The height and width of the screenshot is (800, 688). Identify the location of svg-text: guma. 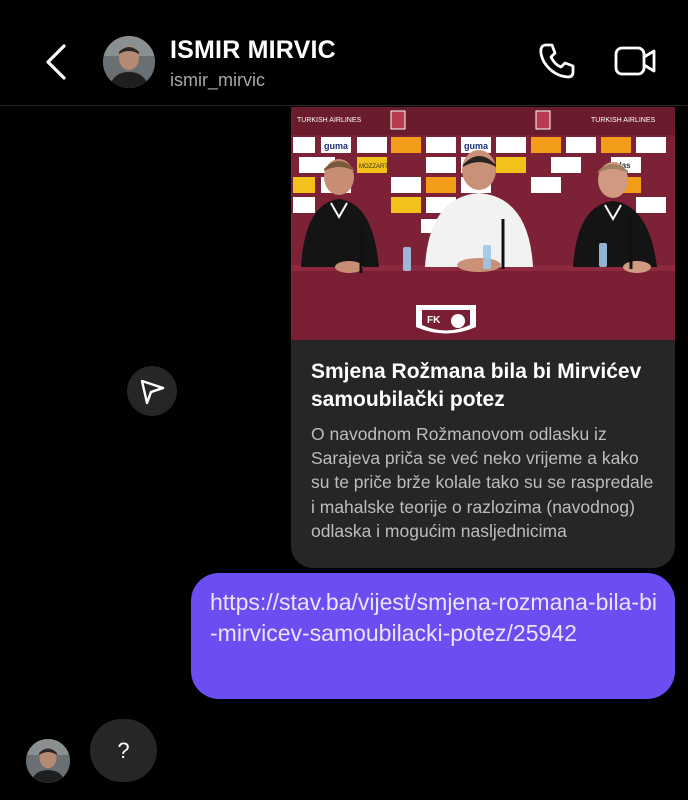
(476, 146).